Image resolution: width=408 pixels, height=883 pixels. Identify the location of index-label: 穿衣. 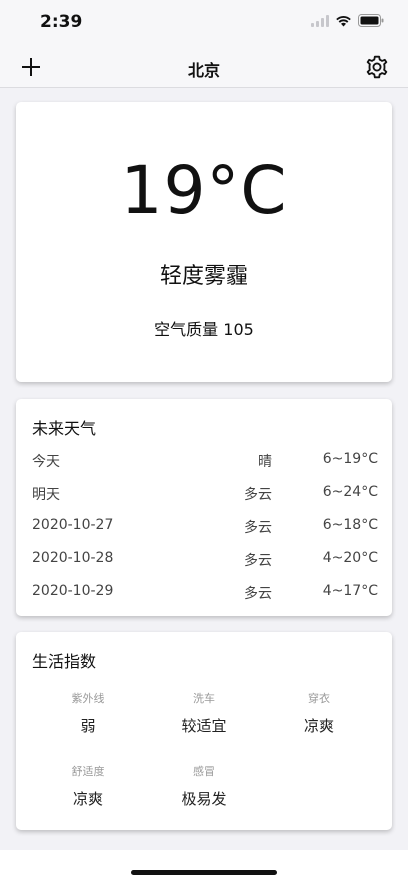
(319, 698).